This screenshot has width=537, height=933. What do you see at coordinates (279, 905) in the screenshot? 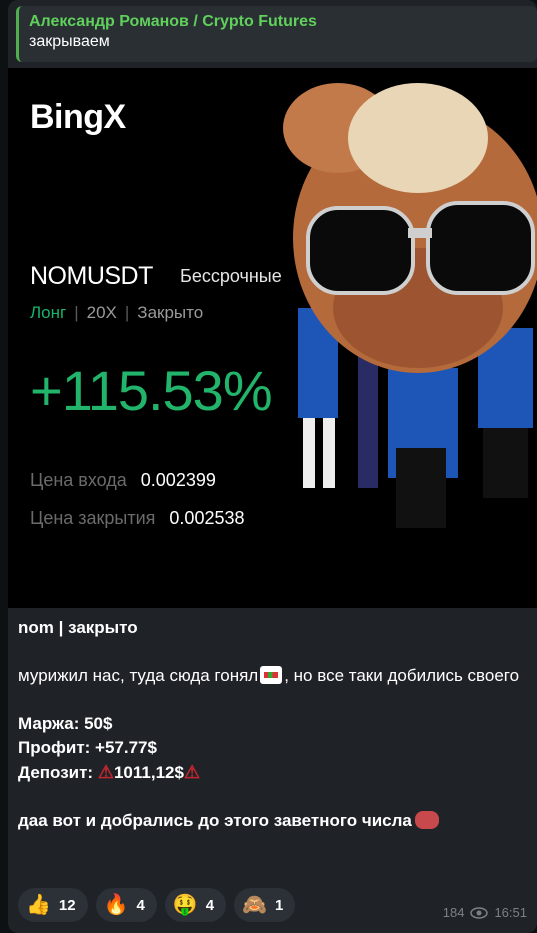
I see `reaction-count: 1` at bounding box center [279, 905].